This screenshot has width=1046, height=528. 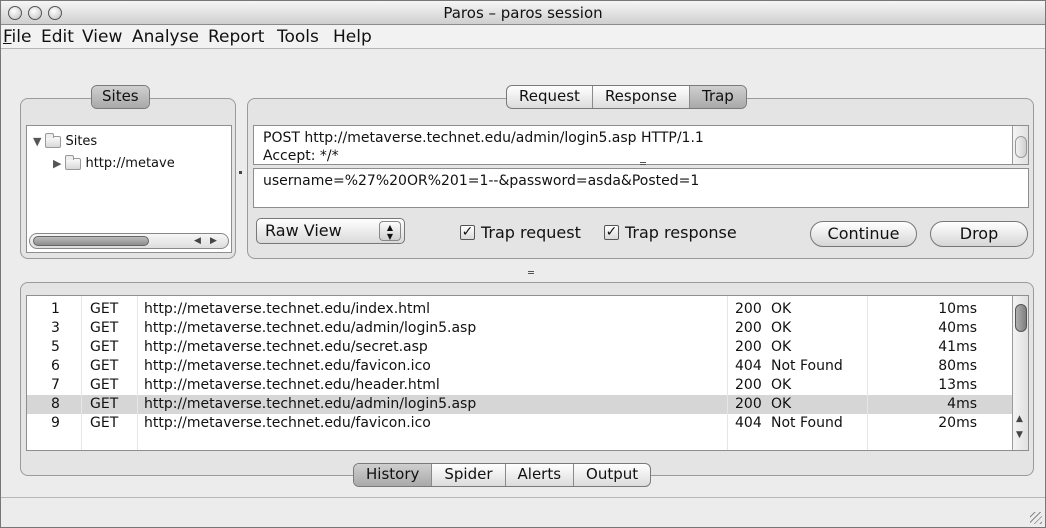 I want to click on scroll-down-icon: ▼, so click(x=1019, y=435).